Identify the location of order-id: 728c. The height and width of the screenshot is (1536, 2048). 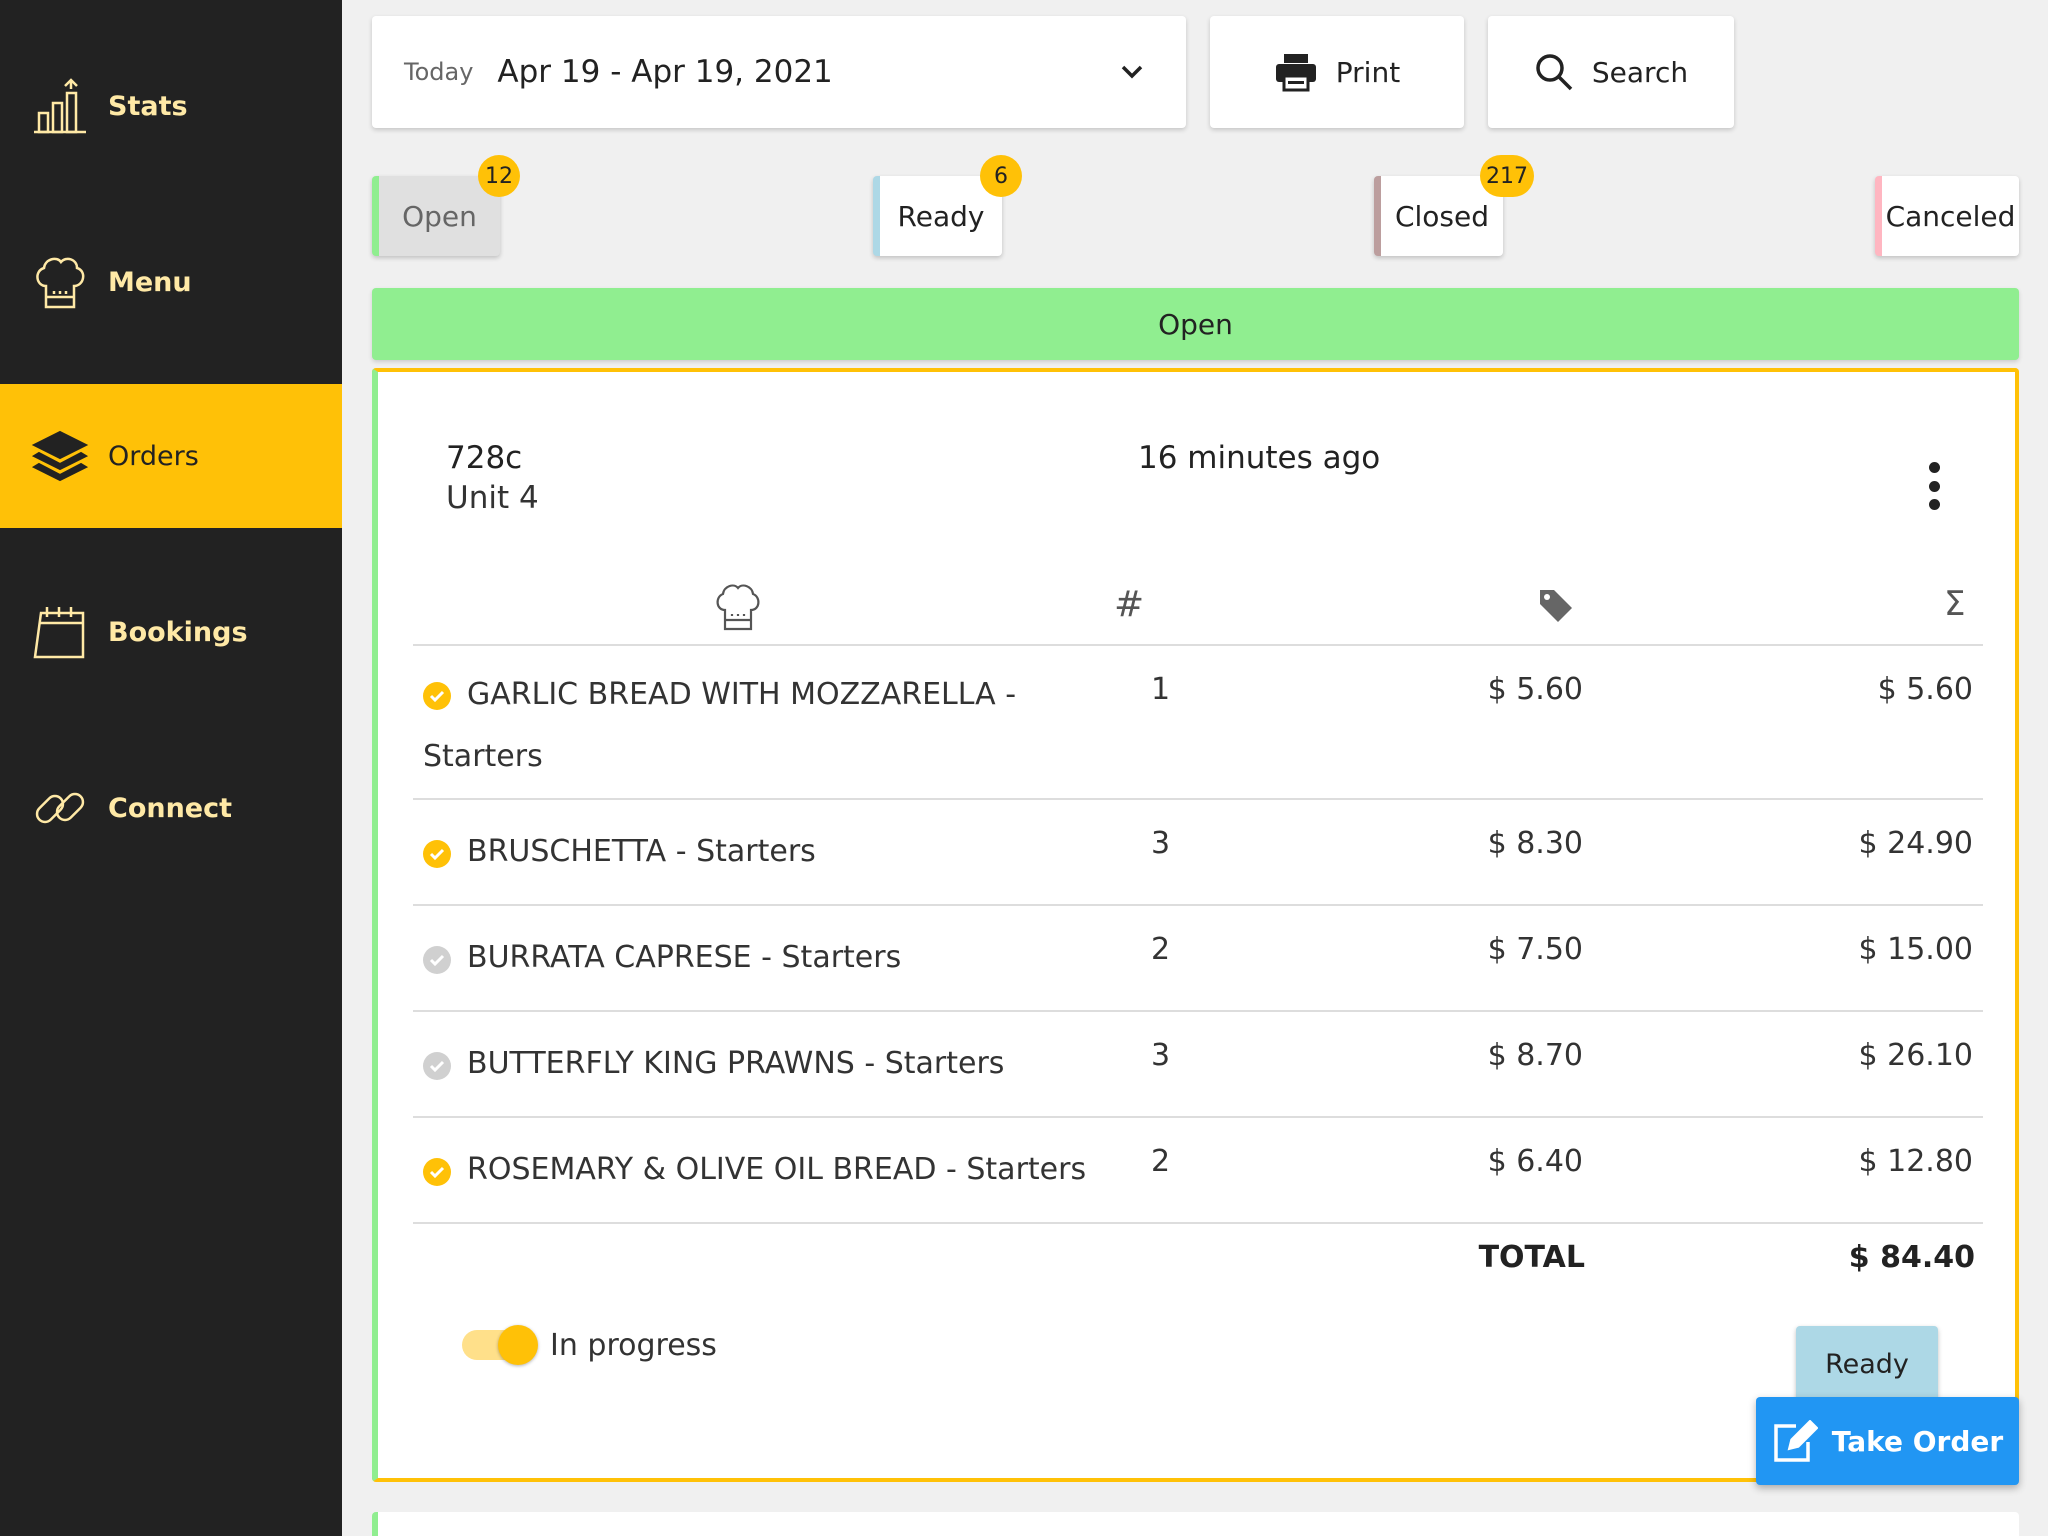
(484, 458).